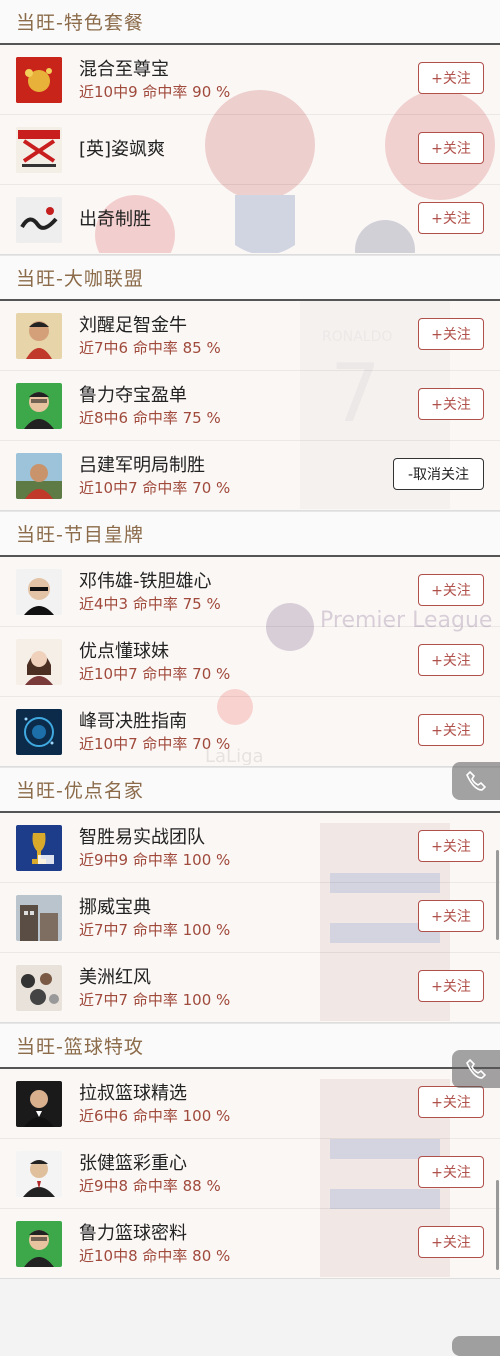 This screenshot has width=500, height=1356. I want to click on newspaper-icon, so click(39, 149).